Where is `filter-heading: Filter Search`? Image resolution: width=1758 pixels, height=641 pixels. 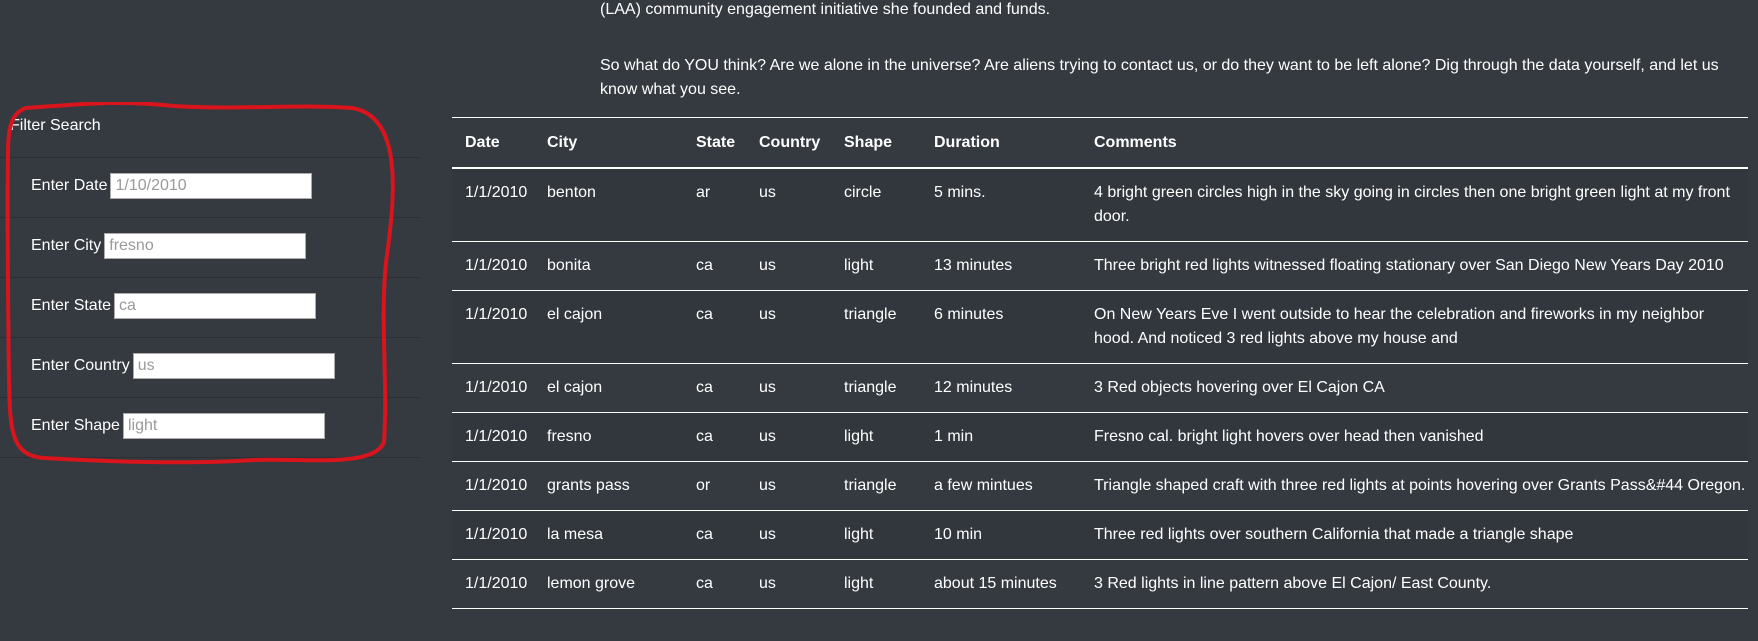 filter-heading: Filter Search is located at coordinates (55, 125).